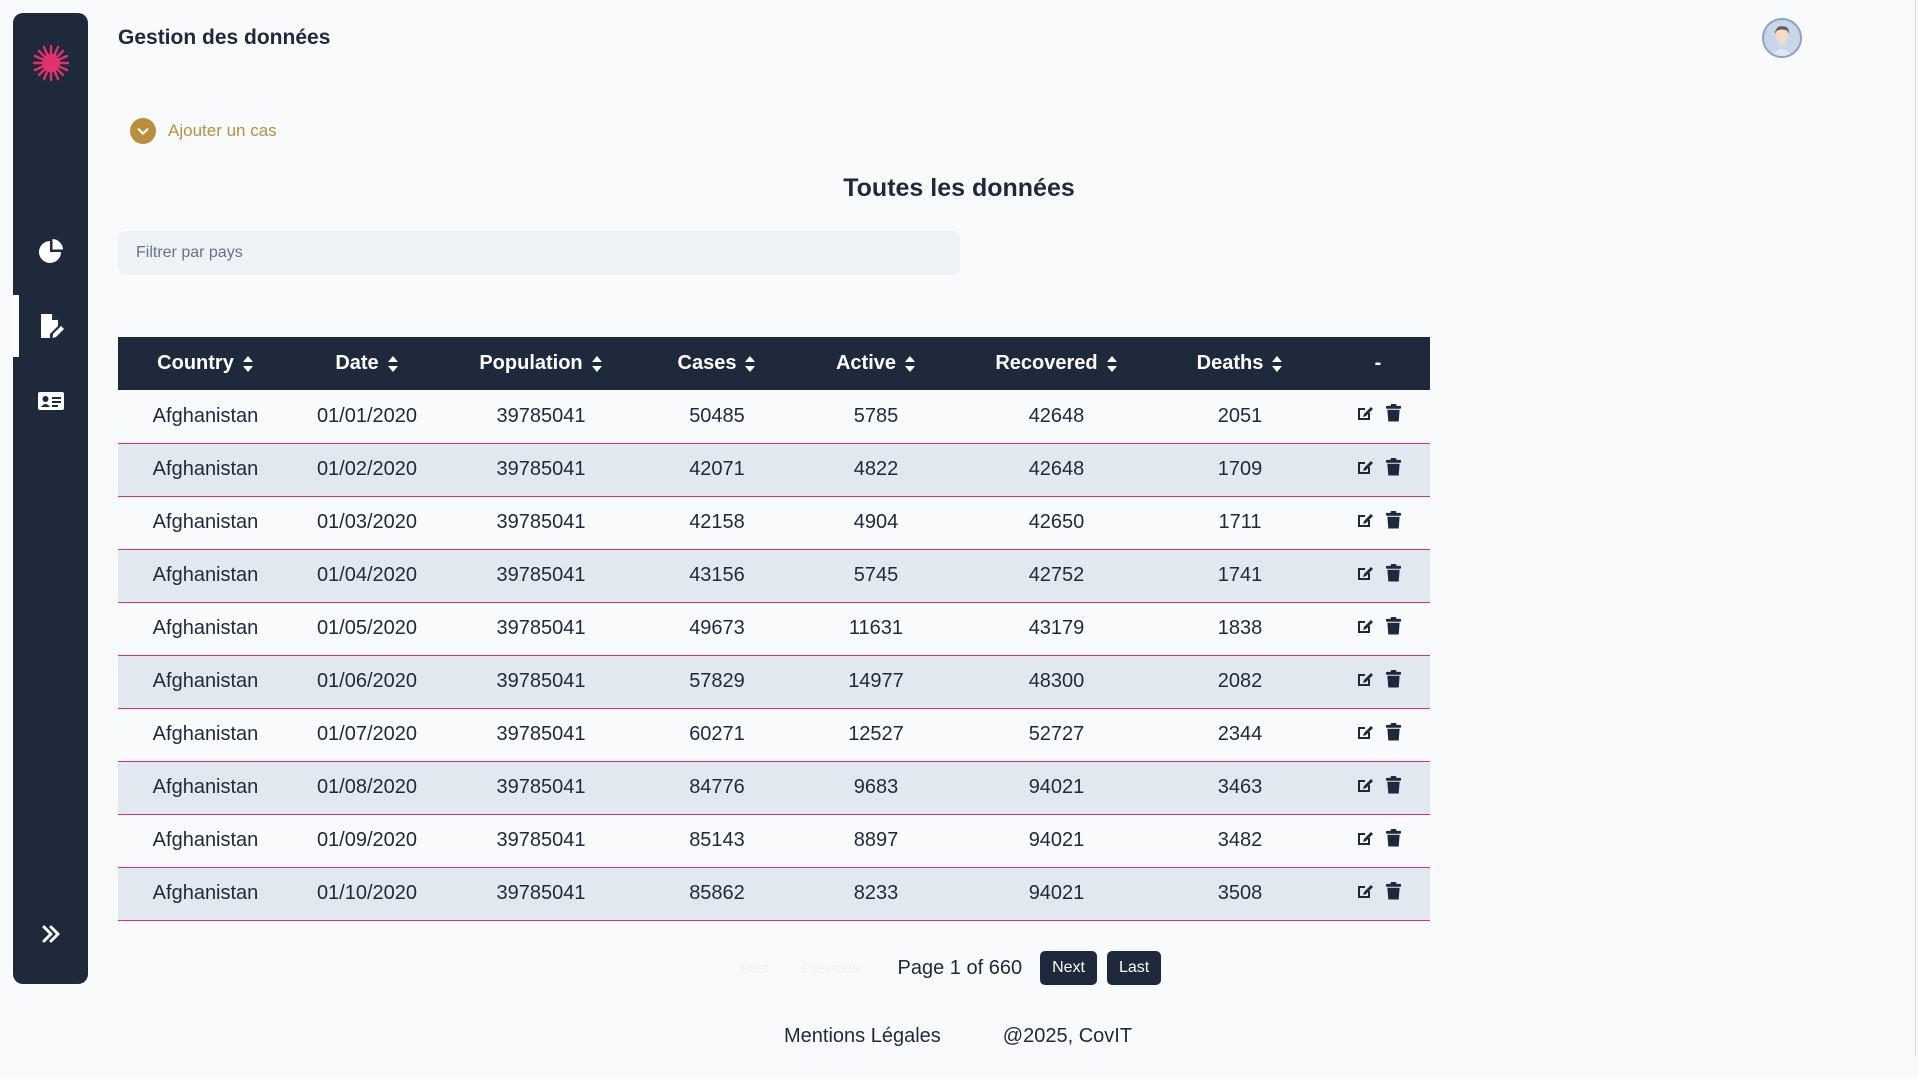 Image resolution: width=1919 pixels, height=1079 pixels. What do you see at coordinates (1240, 469) in the screenshot?
I see `cell-deaths: 1709` at bounding box center [1240, 469].